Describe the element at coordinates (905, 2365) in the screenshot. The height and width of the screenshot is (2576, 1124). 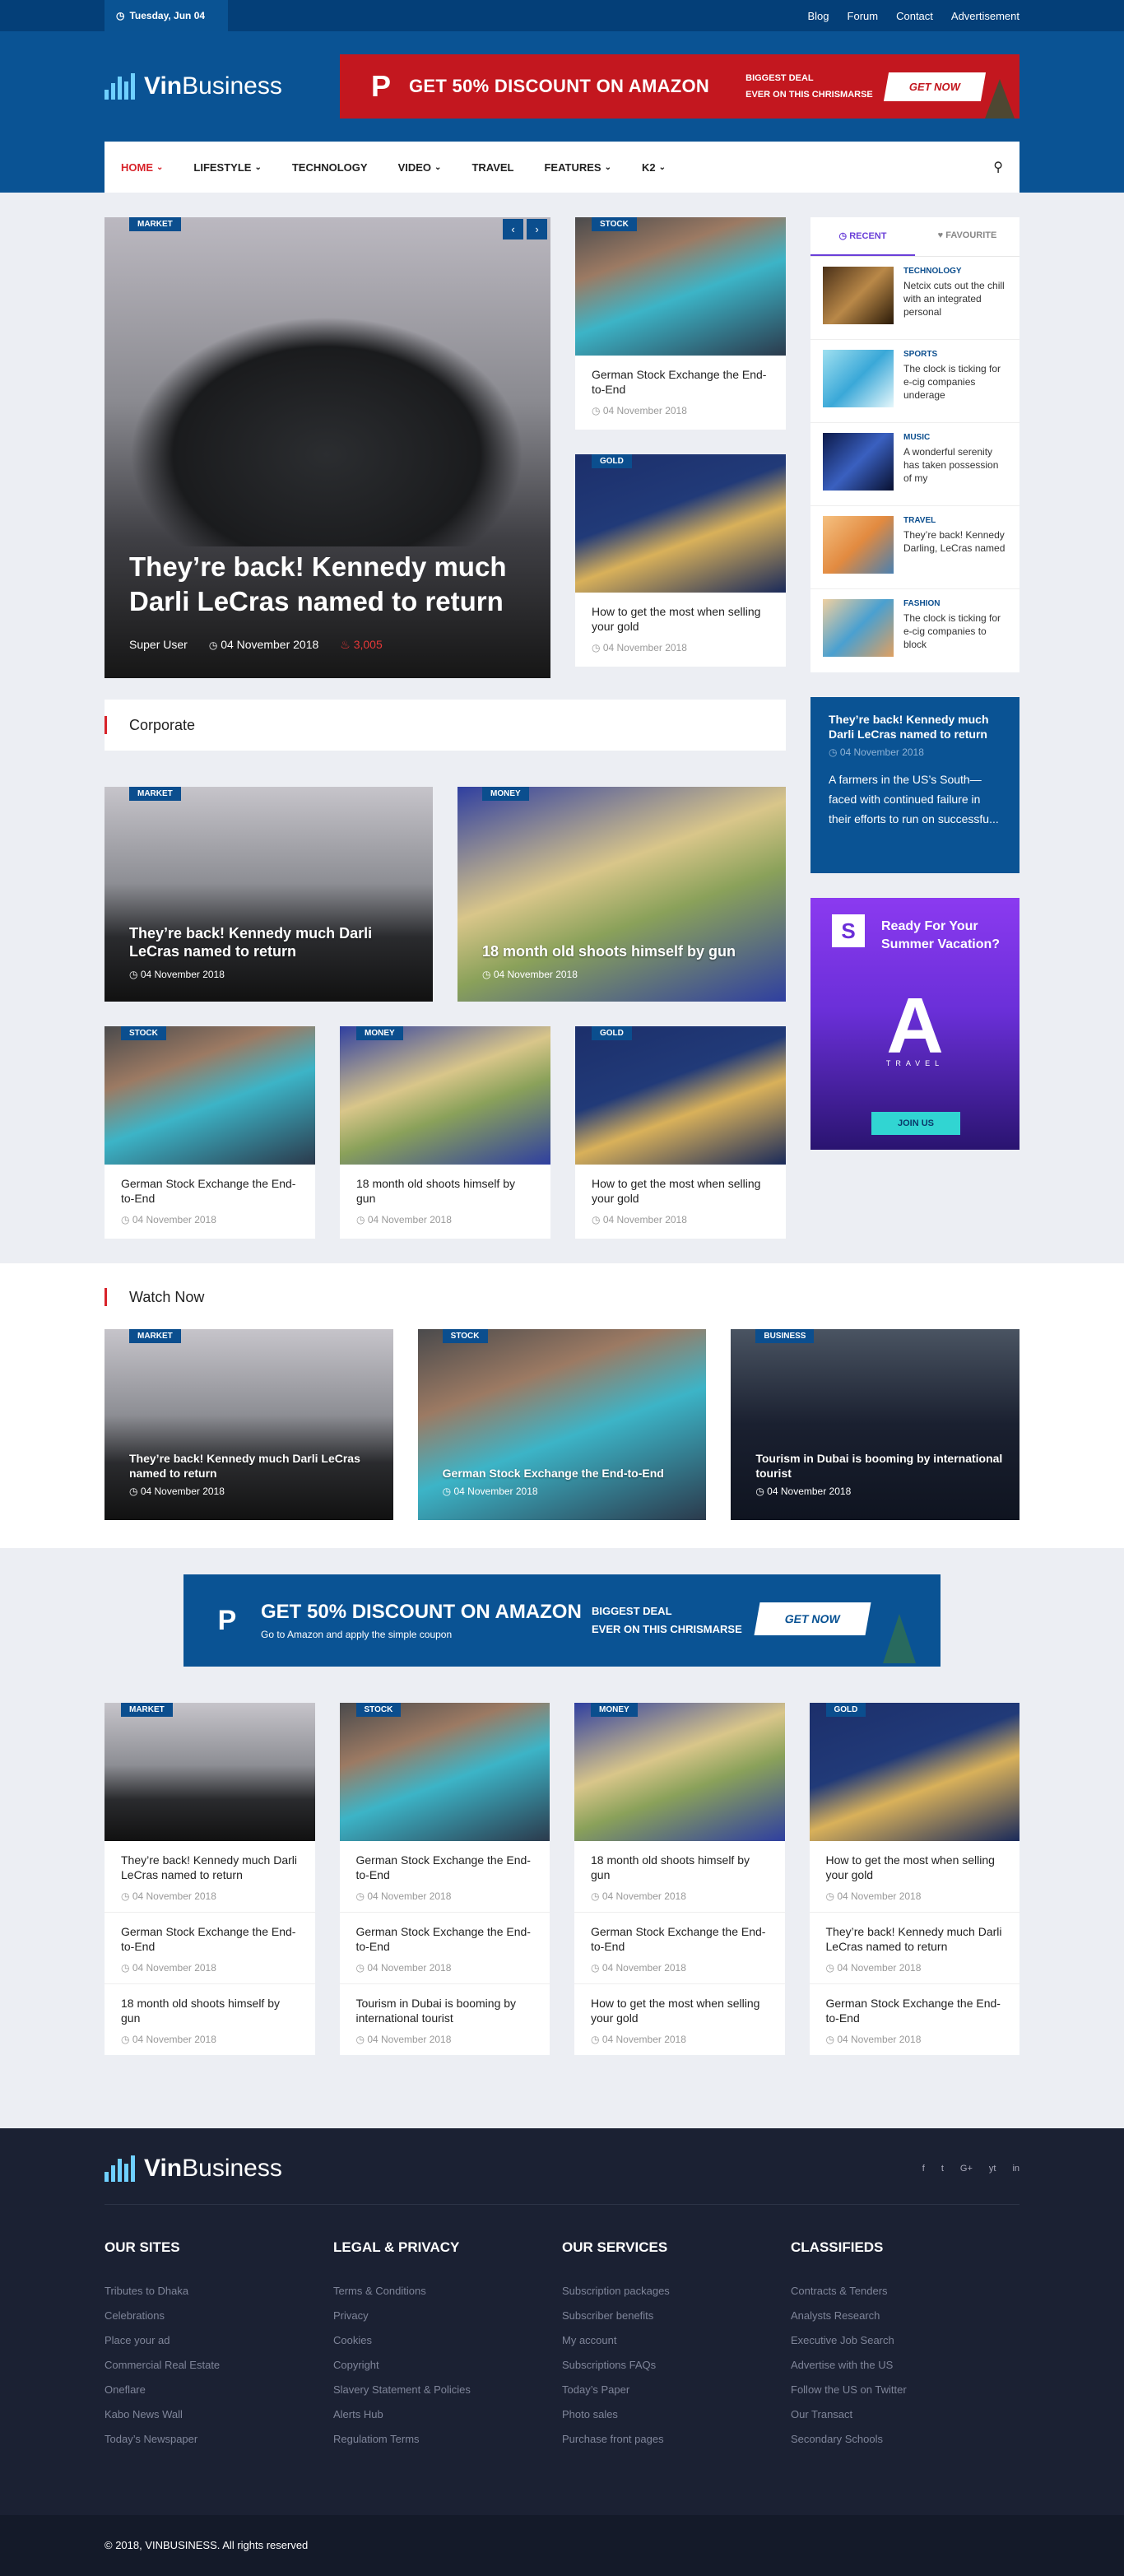
I see `footer-link: Advertise with the US` at that location.